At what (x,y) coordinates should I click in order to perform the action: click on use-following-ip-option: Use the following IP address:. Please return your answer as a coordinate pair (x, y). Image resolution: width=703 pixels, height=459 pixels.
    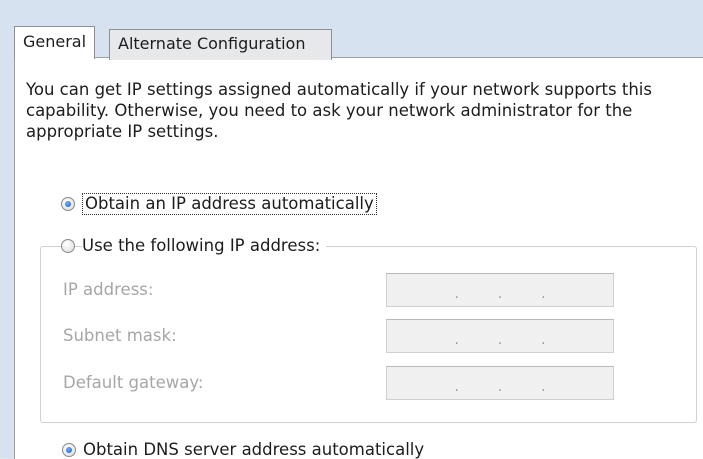
    Looking at the image, I should click on (194, 245).